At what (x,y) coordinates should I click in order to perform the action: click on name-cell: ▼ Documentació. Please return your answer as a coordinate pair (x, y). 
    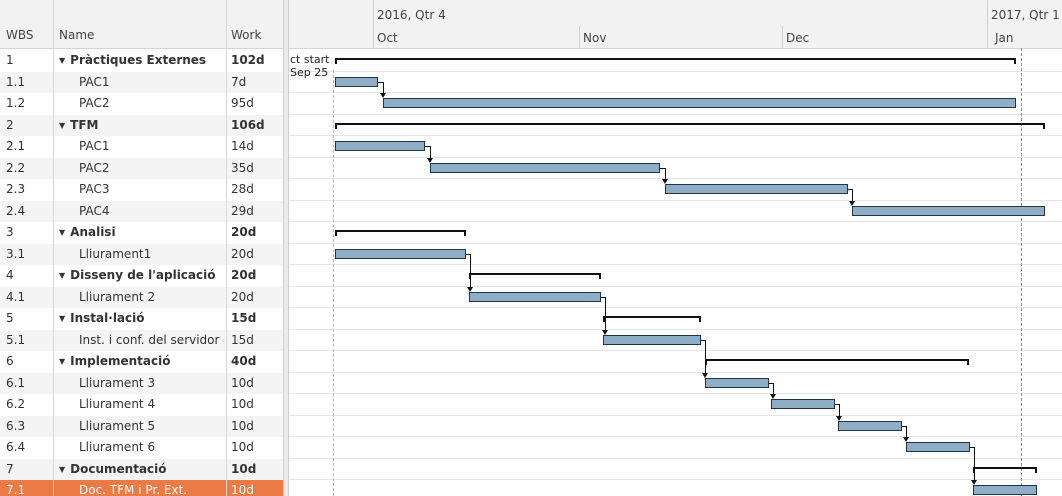
    Looking at the image, I should click on (113, 469).